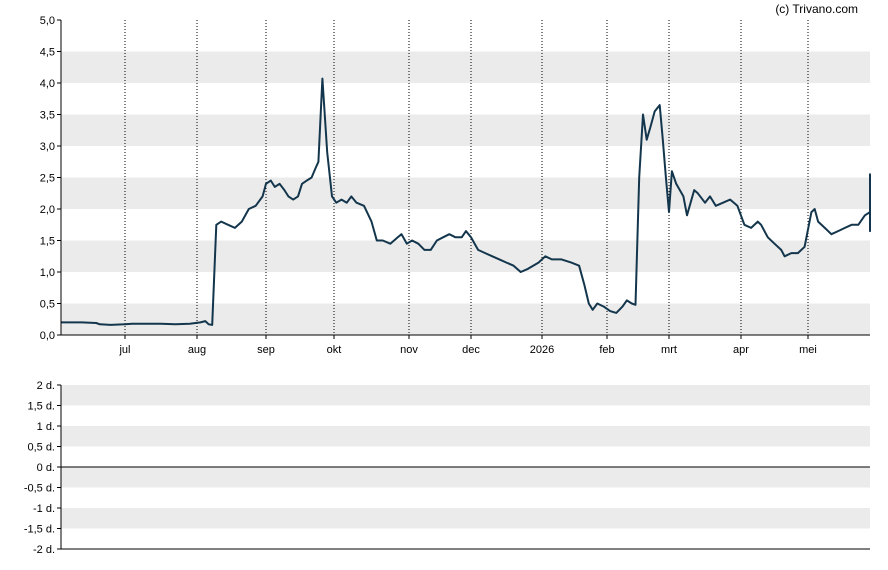  Describe the element at coordinates (47, 273) in the screenshot. I see `y-tick-label: 1,0` at that location.